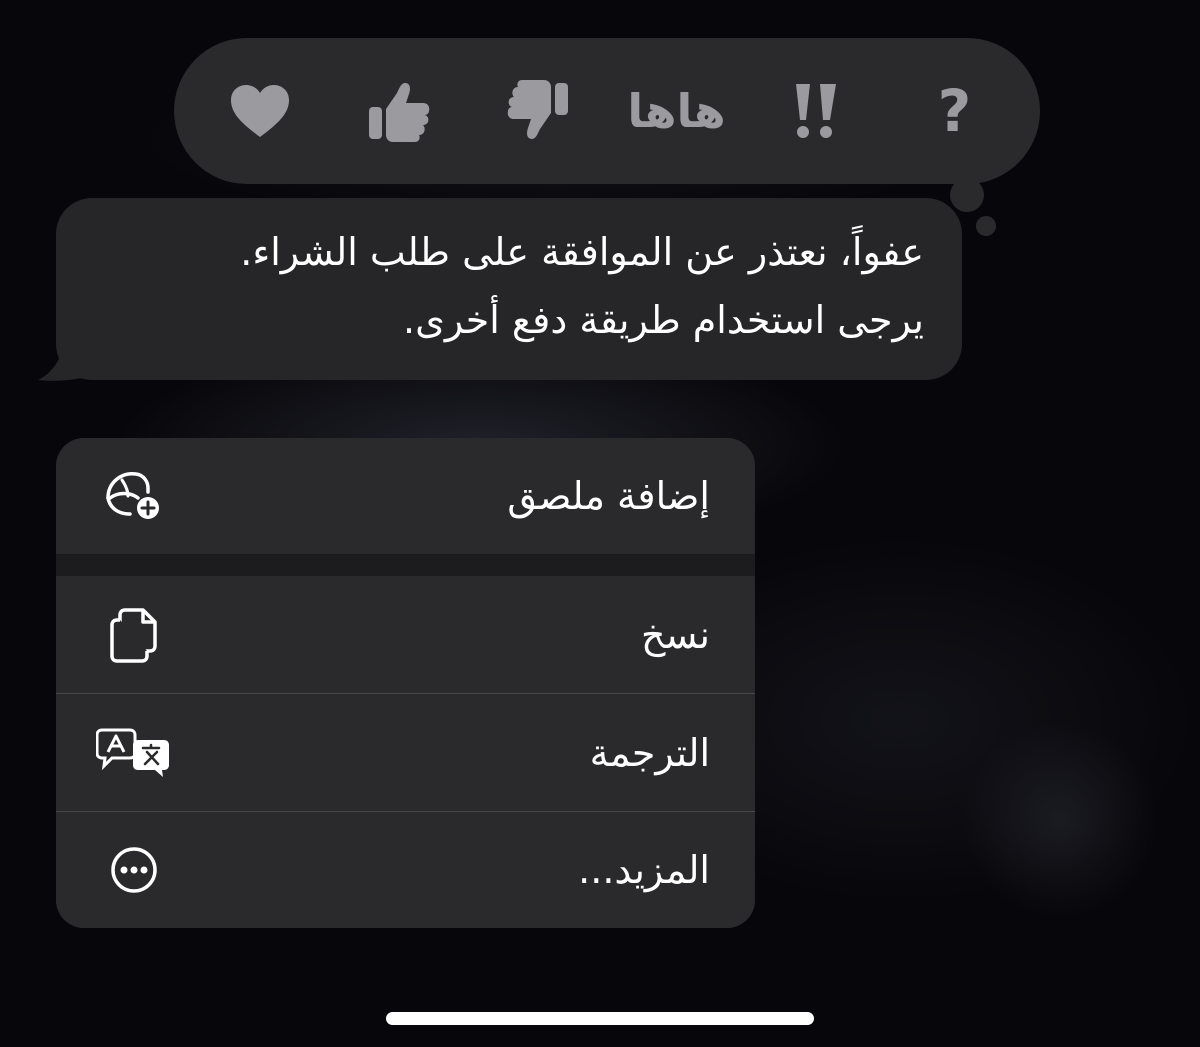 The height and width of the screenshot is (1047, 1200). I want to click on tapback-bar: هاها ?, so click(607, 111).